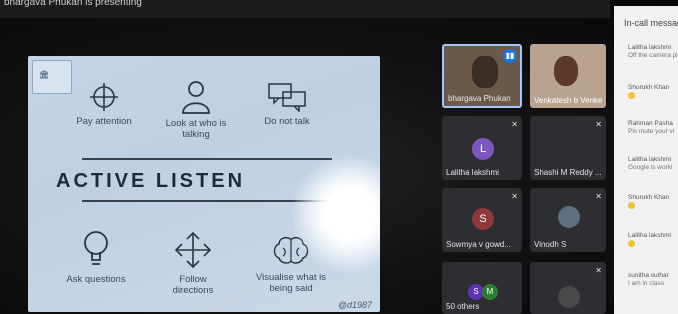 This screenshot has height=314, width=678. Describe the element at coordinates (44, 74) in the screenshot. I see `logo-glyph: 🏛` at that location.